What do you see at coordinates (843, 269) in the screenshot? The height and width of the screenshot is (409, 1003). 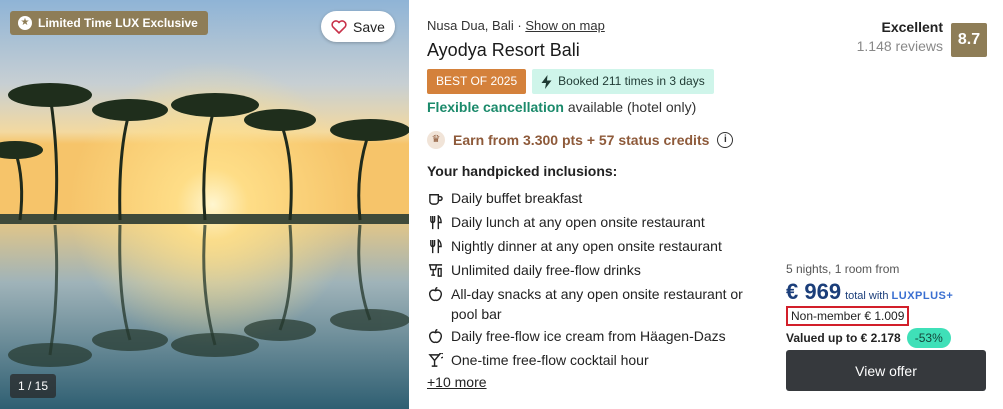 I see `nights-rooms-label: 5 nights, 1 room from` at bounding box center [843, 269].